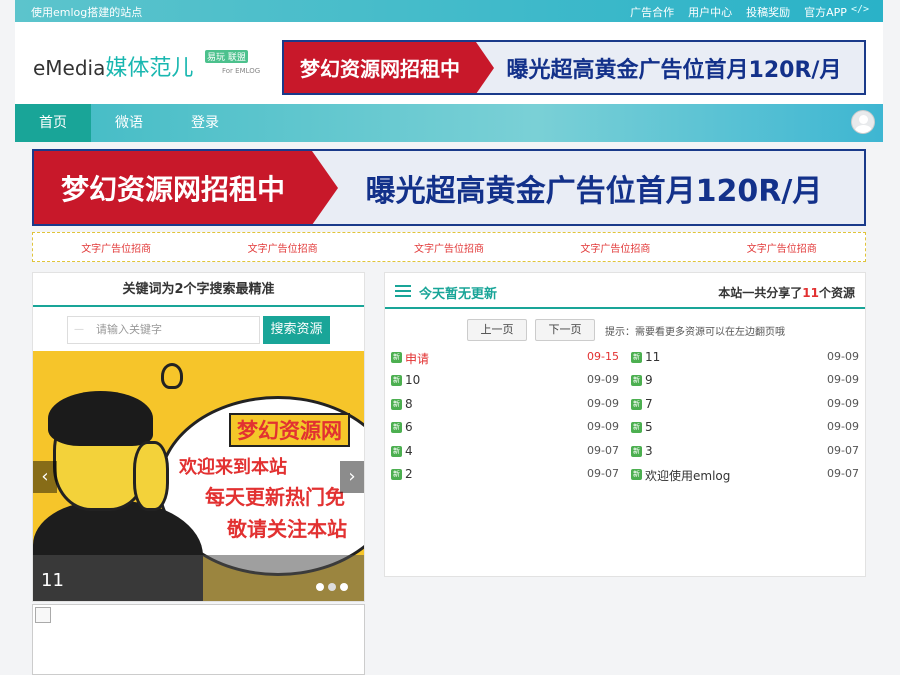 The image size is (900, 675). I want to click on list-item: 新 7 09-09, so click(745, 405).